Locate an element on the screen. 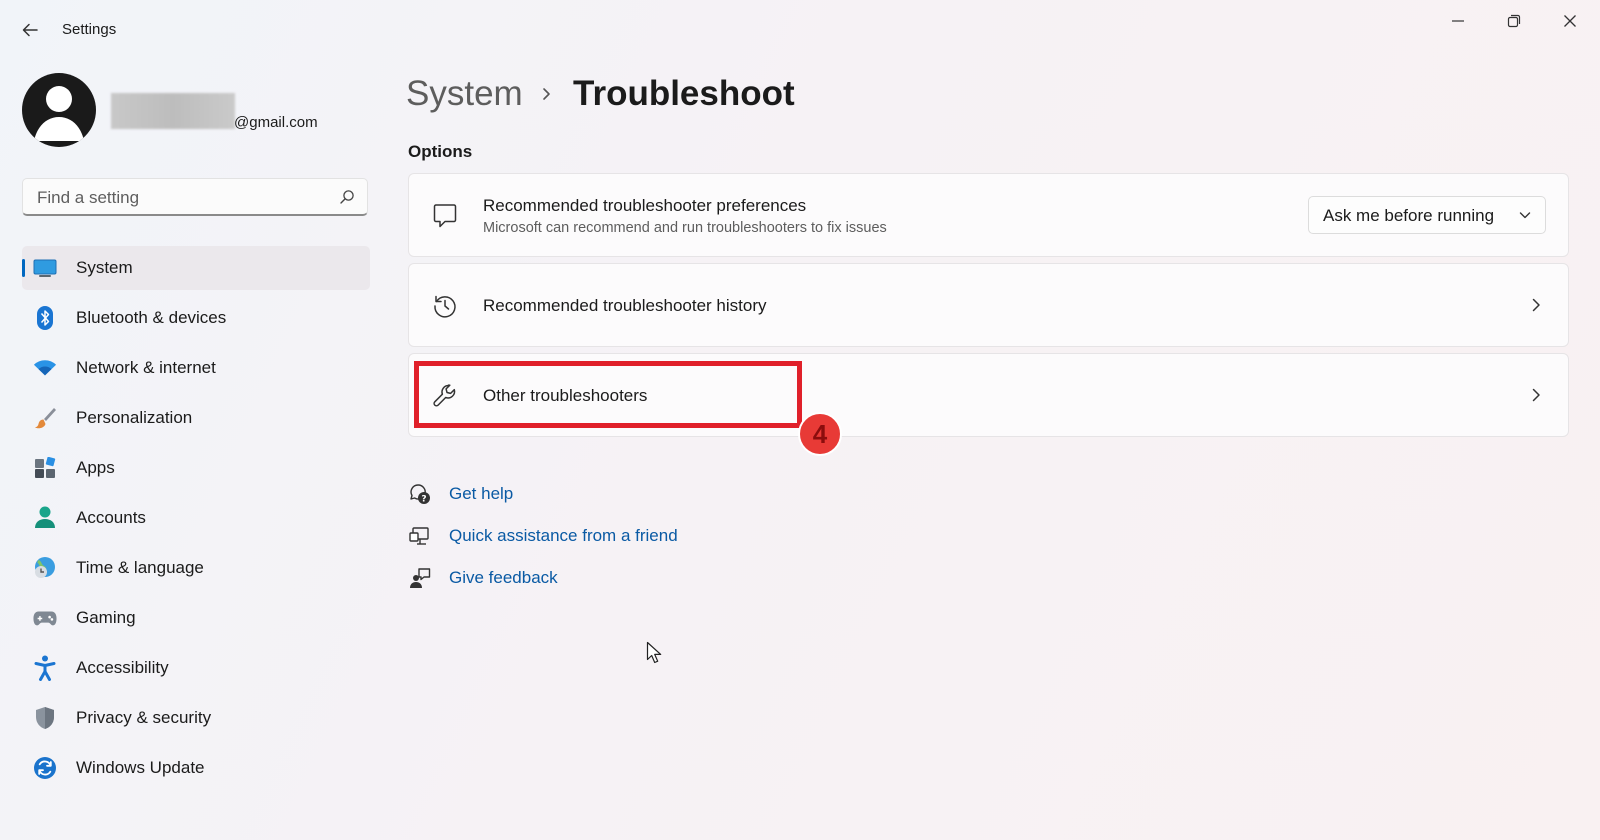 The width and height of the screenshot is (1600, 840). avatar is located at coordinates (59, 110).